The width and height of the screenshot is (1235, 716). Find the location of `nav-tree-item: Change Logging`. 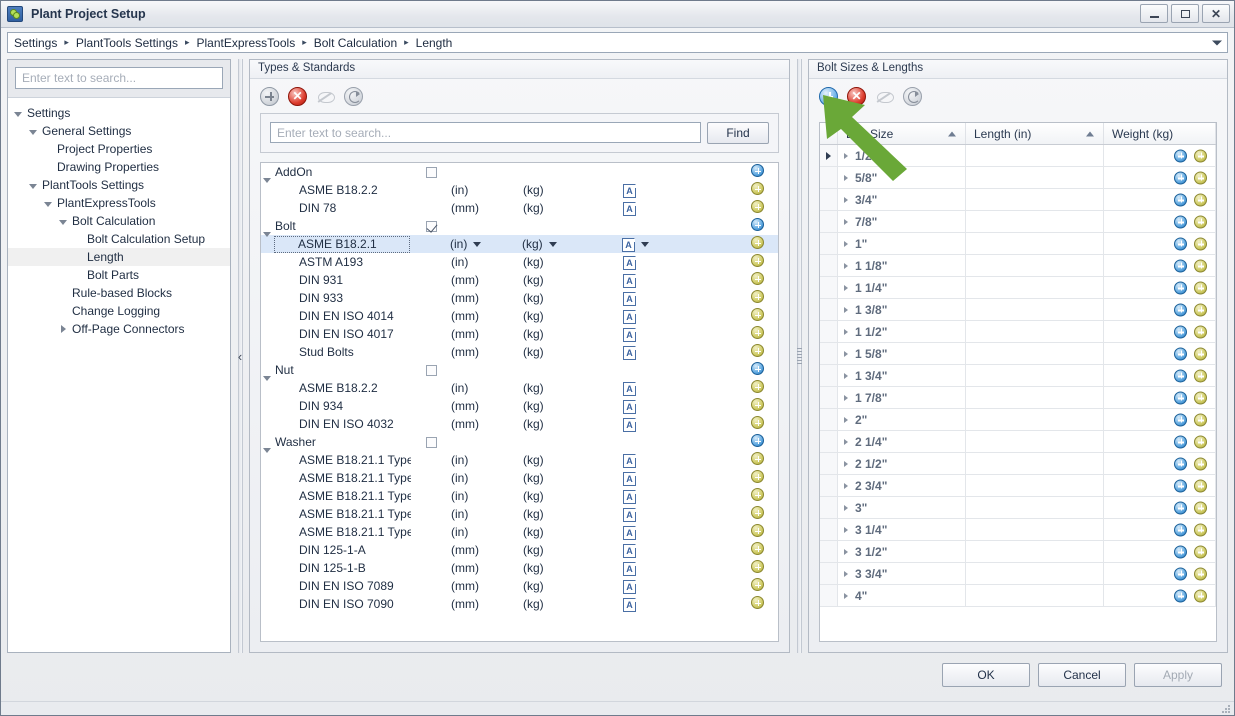

nav-tree-item: Change Logging is located at coordinates (119, 311).